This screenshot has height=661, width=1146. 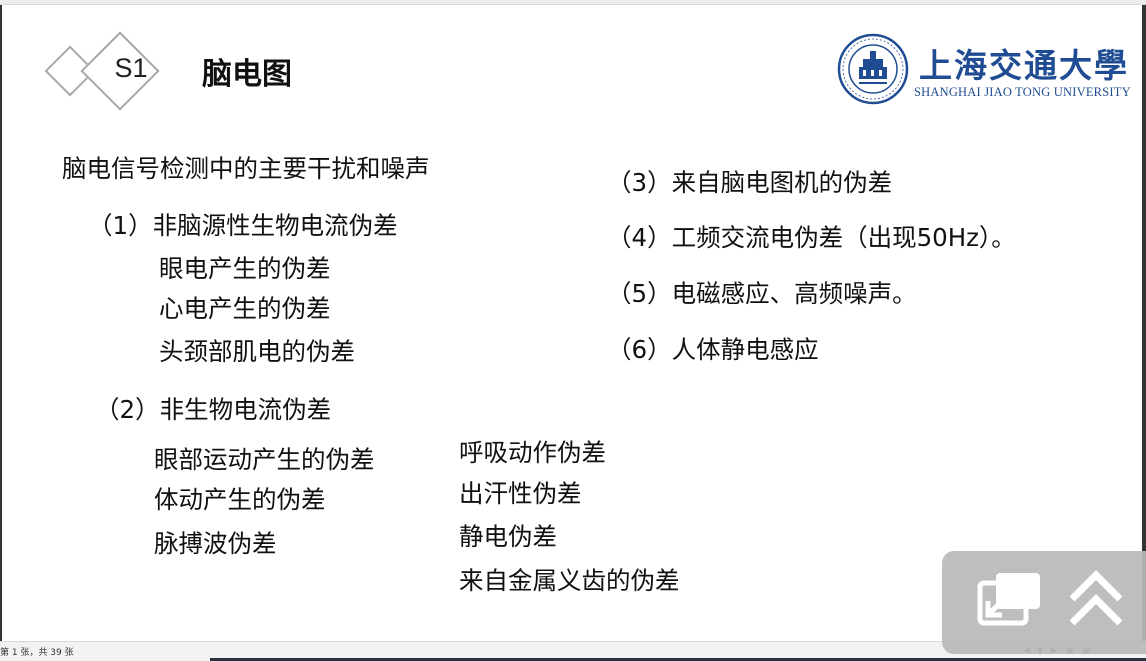 What do you see at coordinates (1022, 92) in the screenshot?
I see `logo-english-name: SHANGHAI JIAO TONG UNIVERSITY` at bounding box center [1022, 92].